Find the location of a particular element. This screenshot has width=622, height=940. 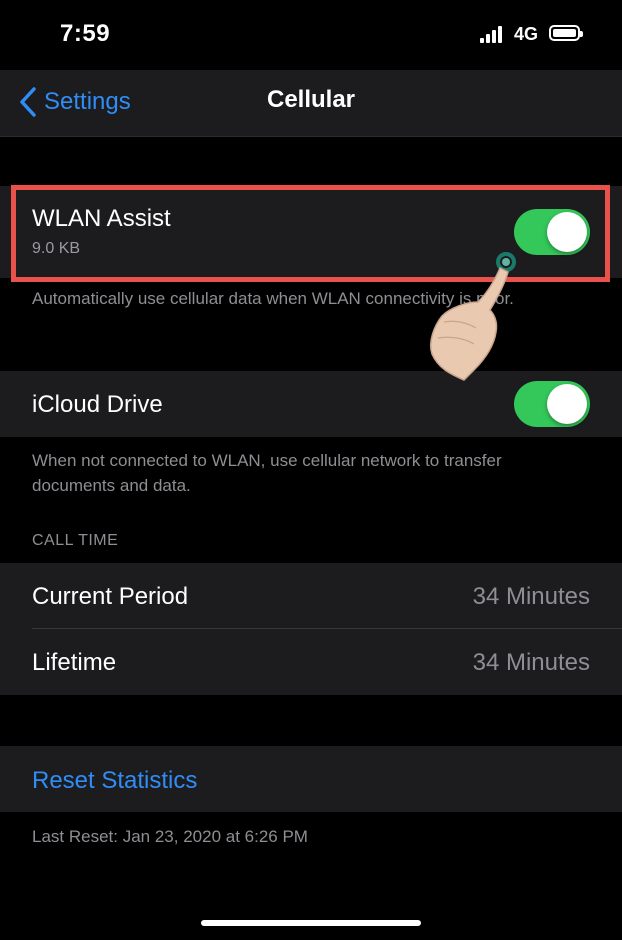

pointing-hand-icon is located at coordinates (473, 316).